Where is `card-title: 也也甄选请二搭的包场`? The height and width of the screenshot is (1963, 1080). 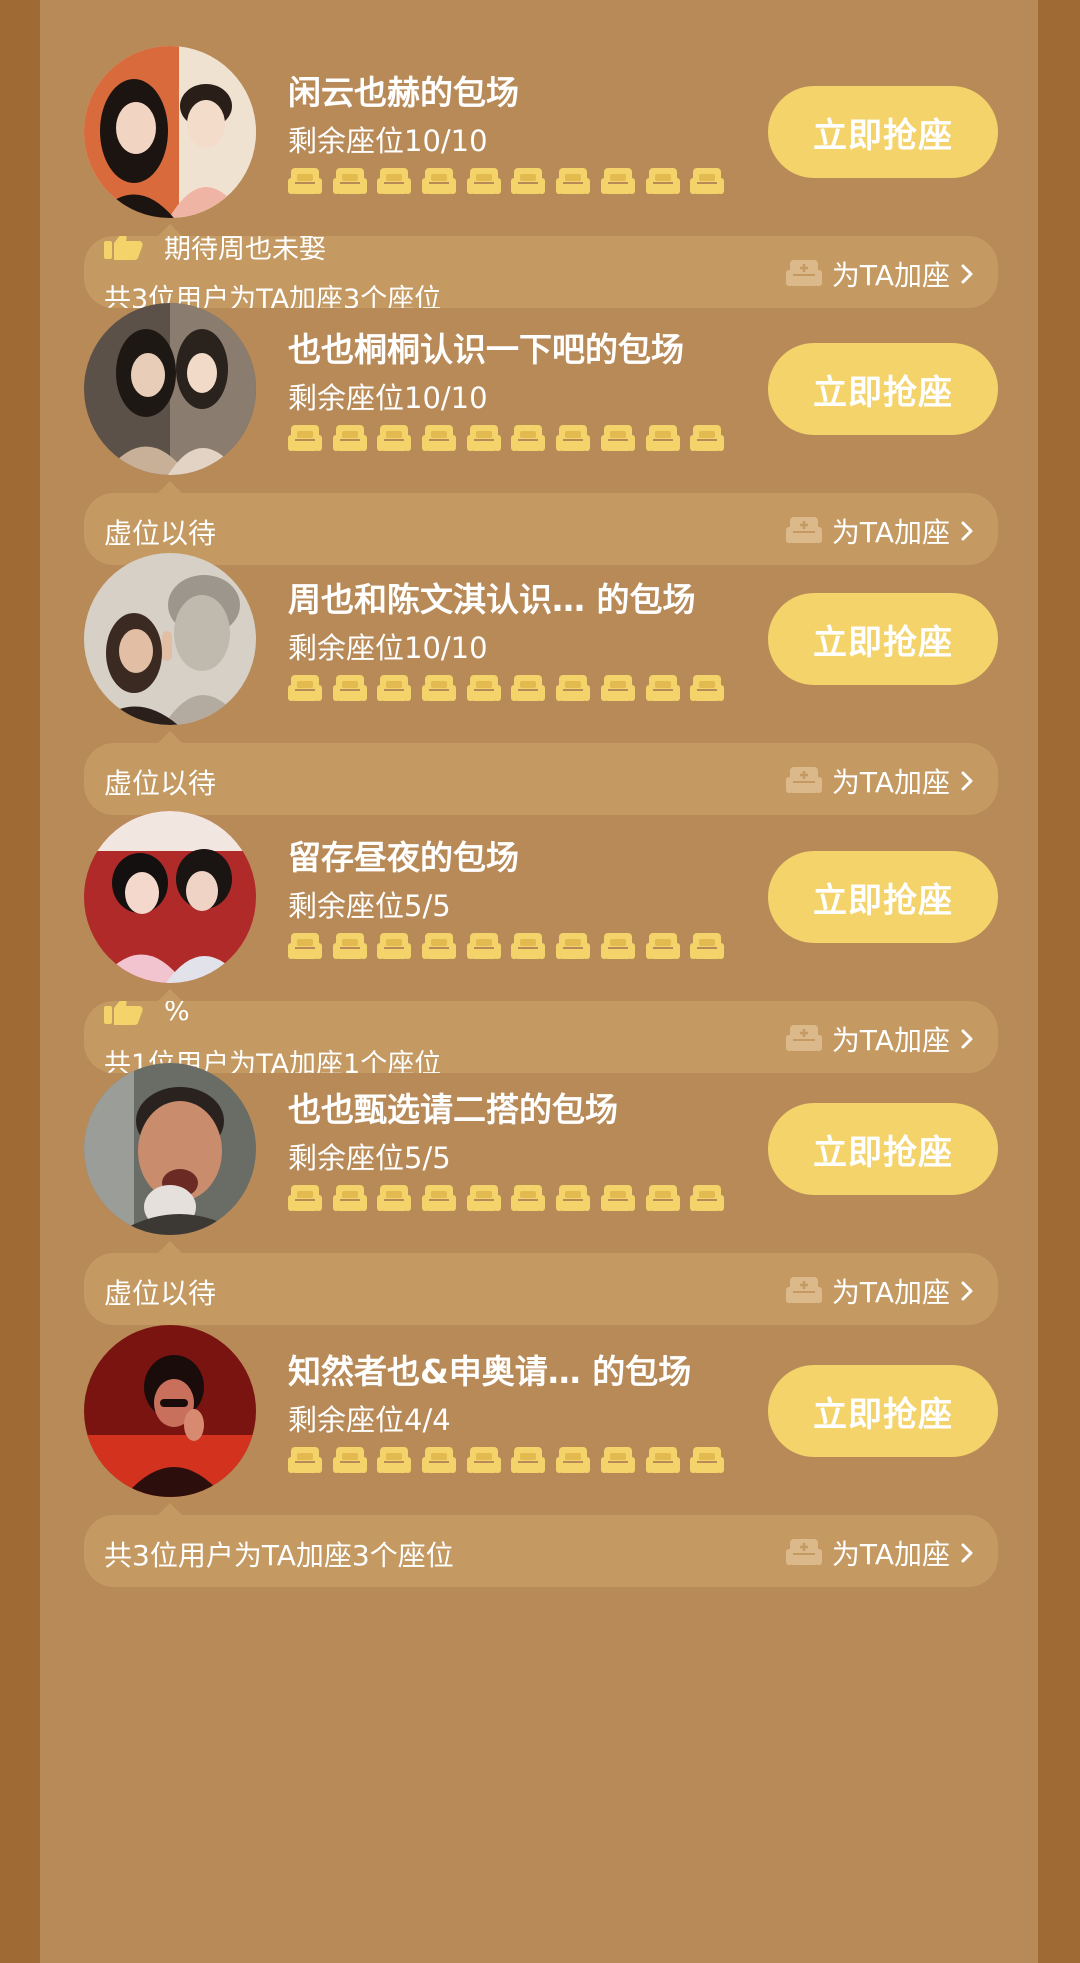
card-title: 也也甄选请二搭的包场 is located at coordinates (453, 1109).